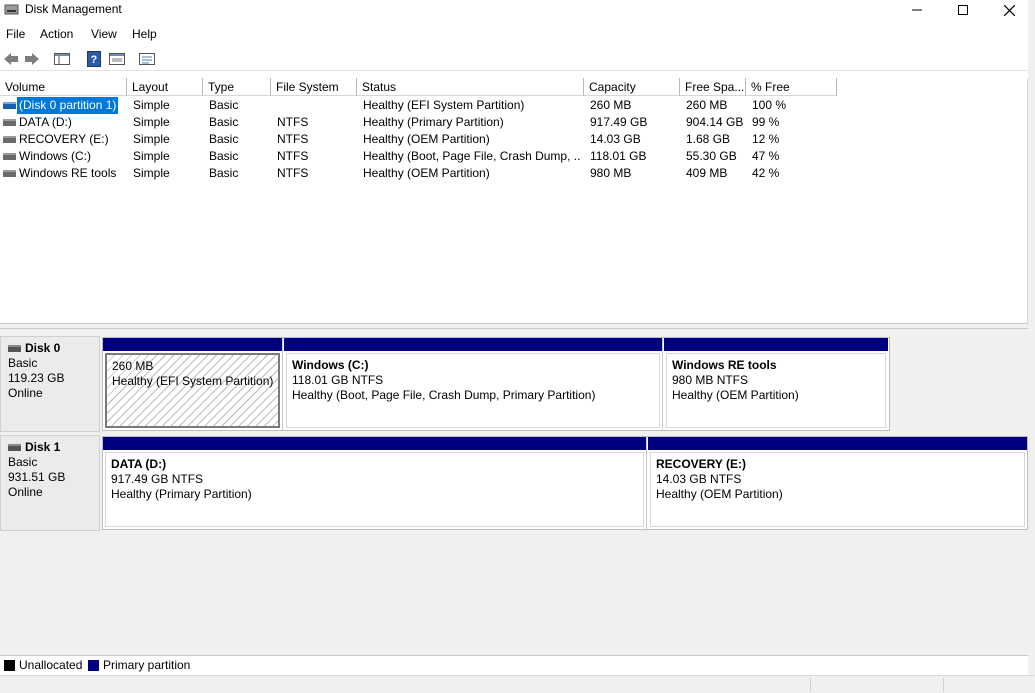  What do you see at coordinates (51, 665) in the screenshot?
I see `legend-label-unallocated: Unallocated` at bounding box center [51, 665].